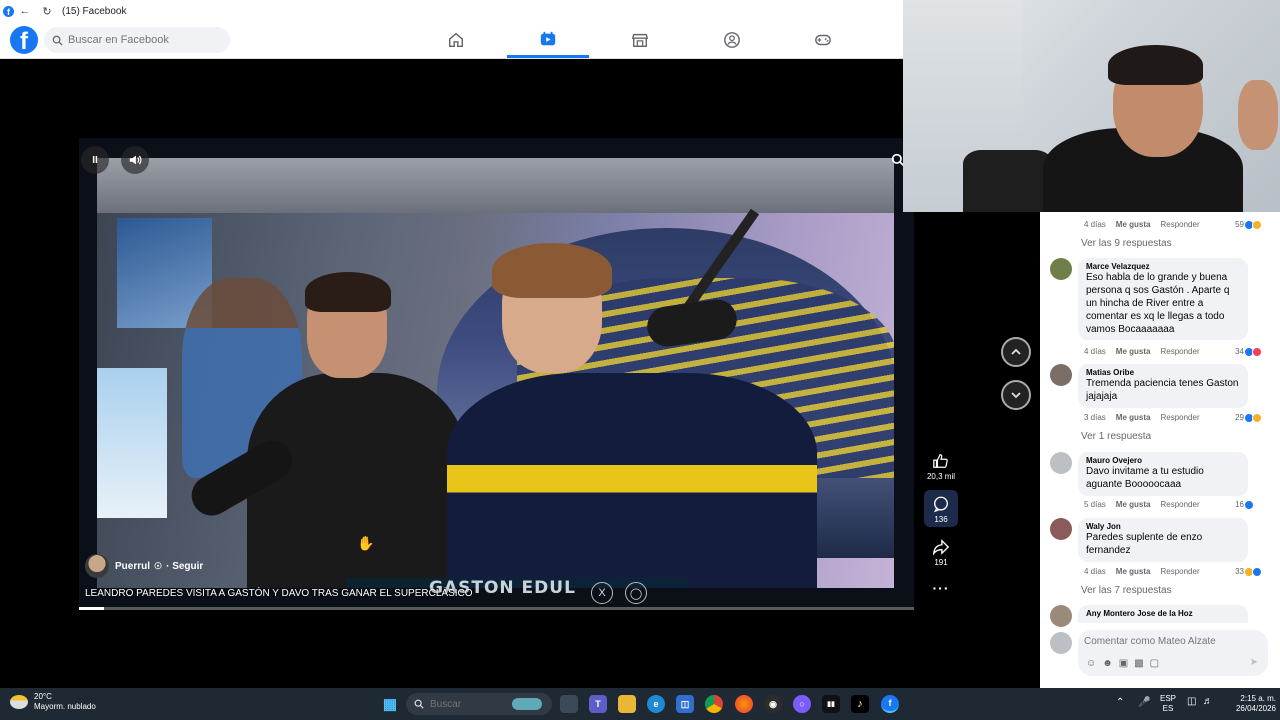 The height and width of the screenshot is (720, 1280). Describe the element at coordinates (97, 566) in the screenshot. I see `author-avatar` at that location.